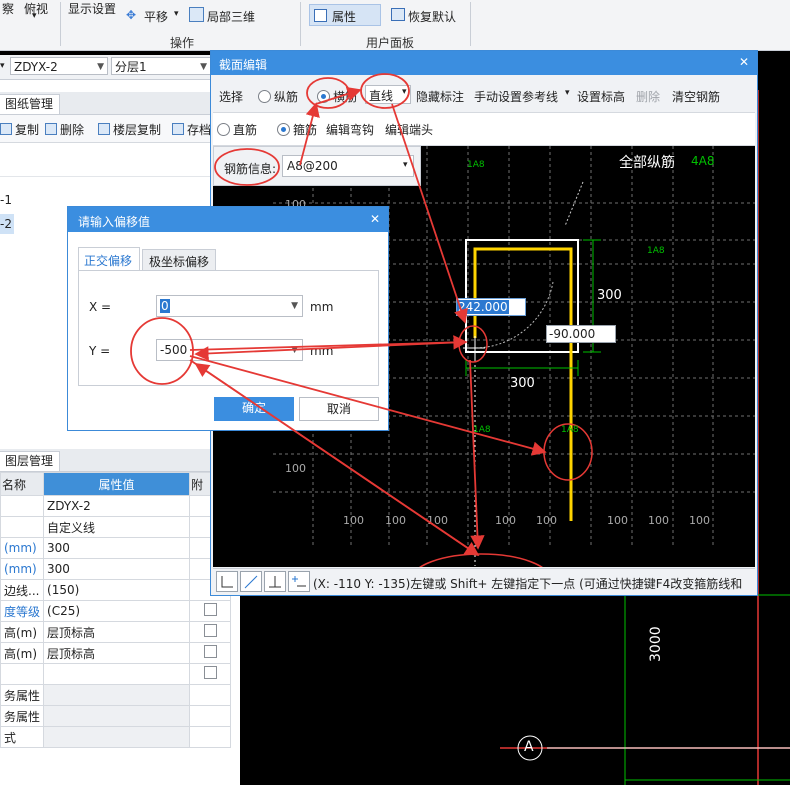 This screenshot has width=790, height=785. Describe the element at coordinates (409, 129) in the screenshot. I see `edit-end-button: 编辑端头` at that location.